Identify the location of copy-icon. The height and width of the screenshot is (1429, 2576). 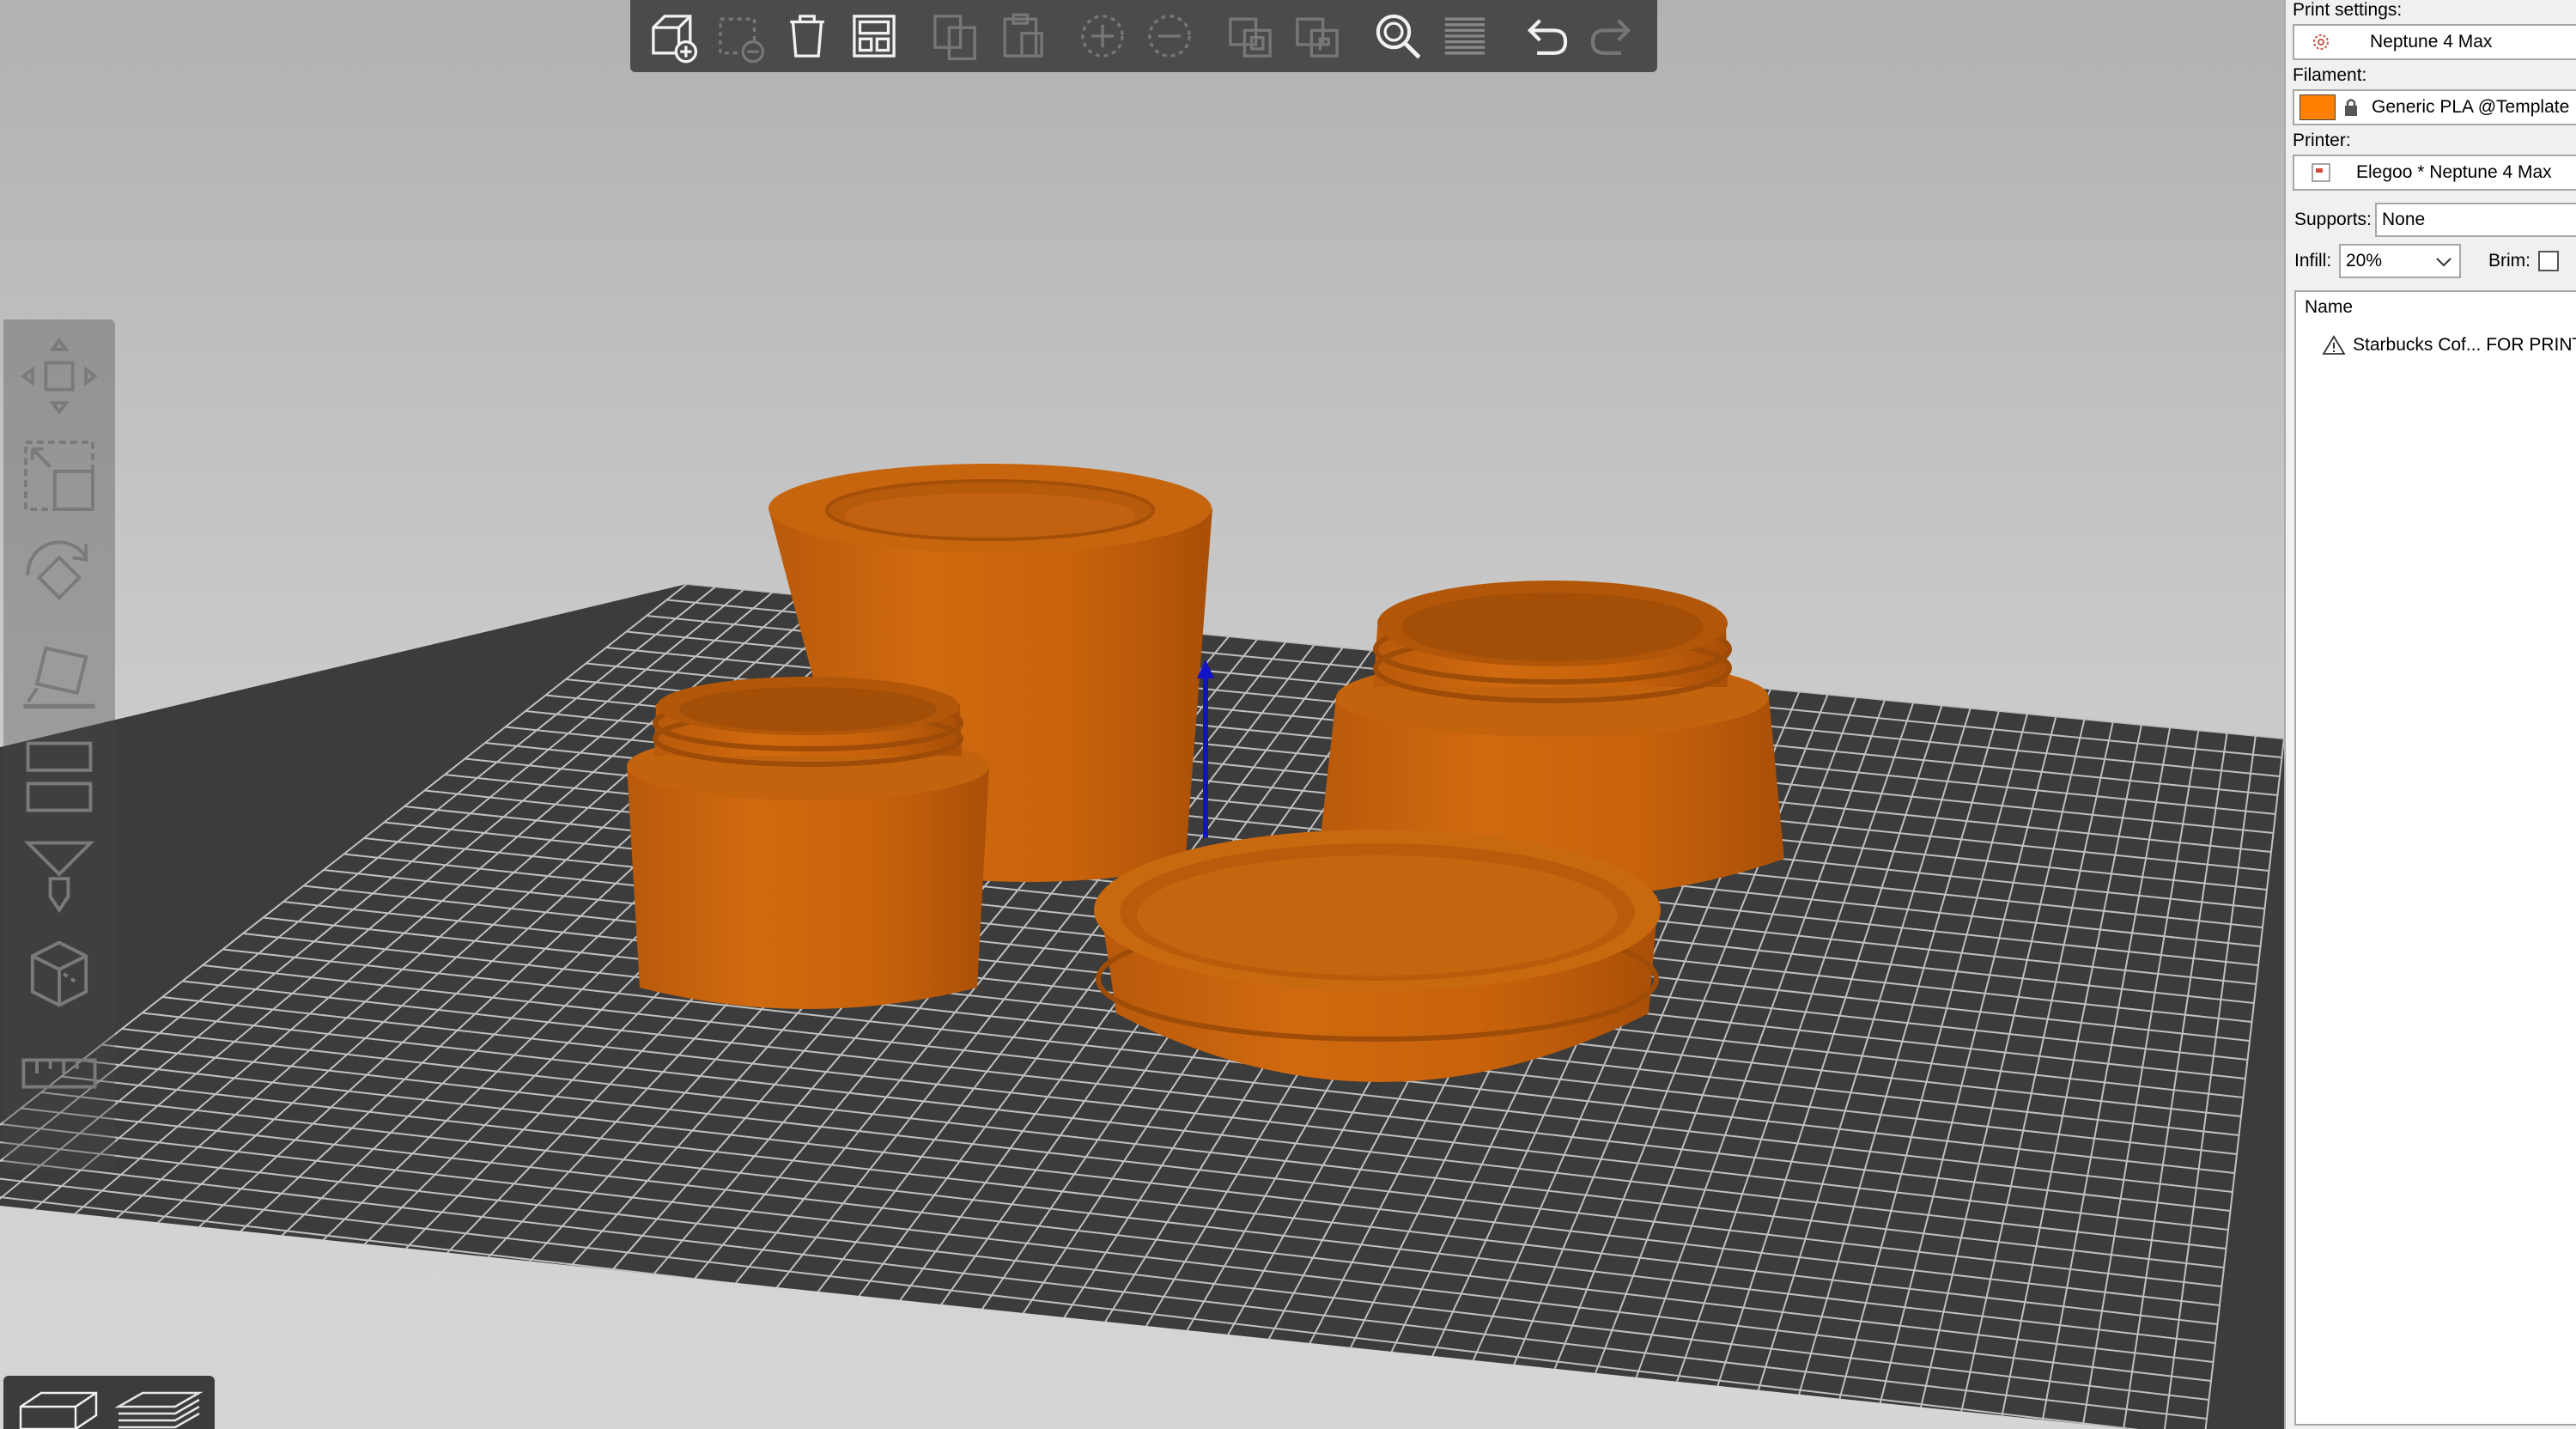
(954, 38).